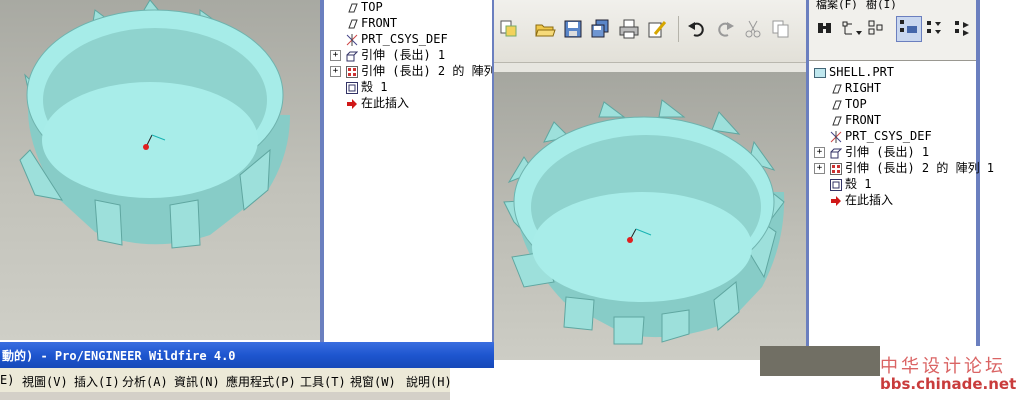 The height and width of the screenshot is (400, 1024). Describe the element at coordinates (197, 381) in the screenshot. I see `menu-info: 資訊(N)` at that location.